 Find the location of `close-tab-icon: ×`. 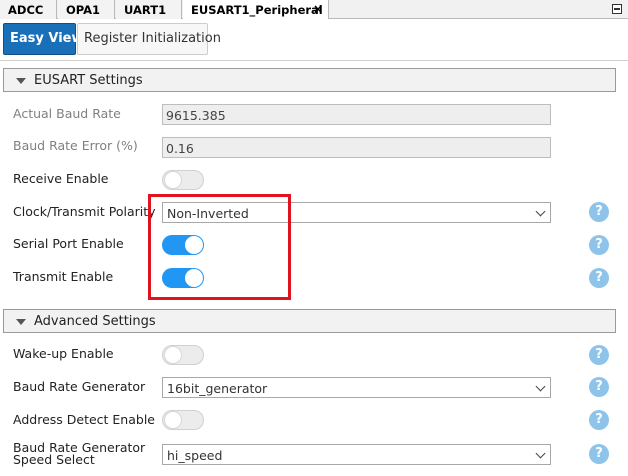

close-tab-icon: × is located at coordinates (318, 9).